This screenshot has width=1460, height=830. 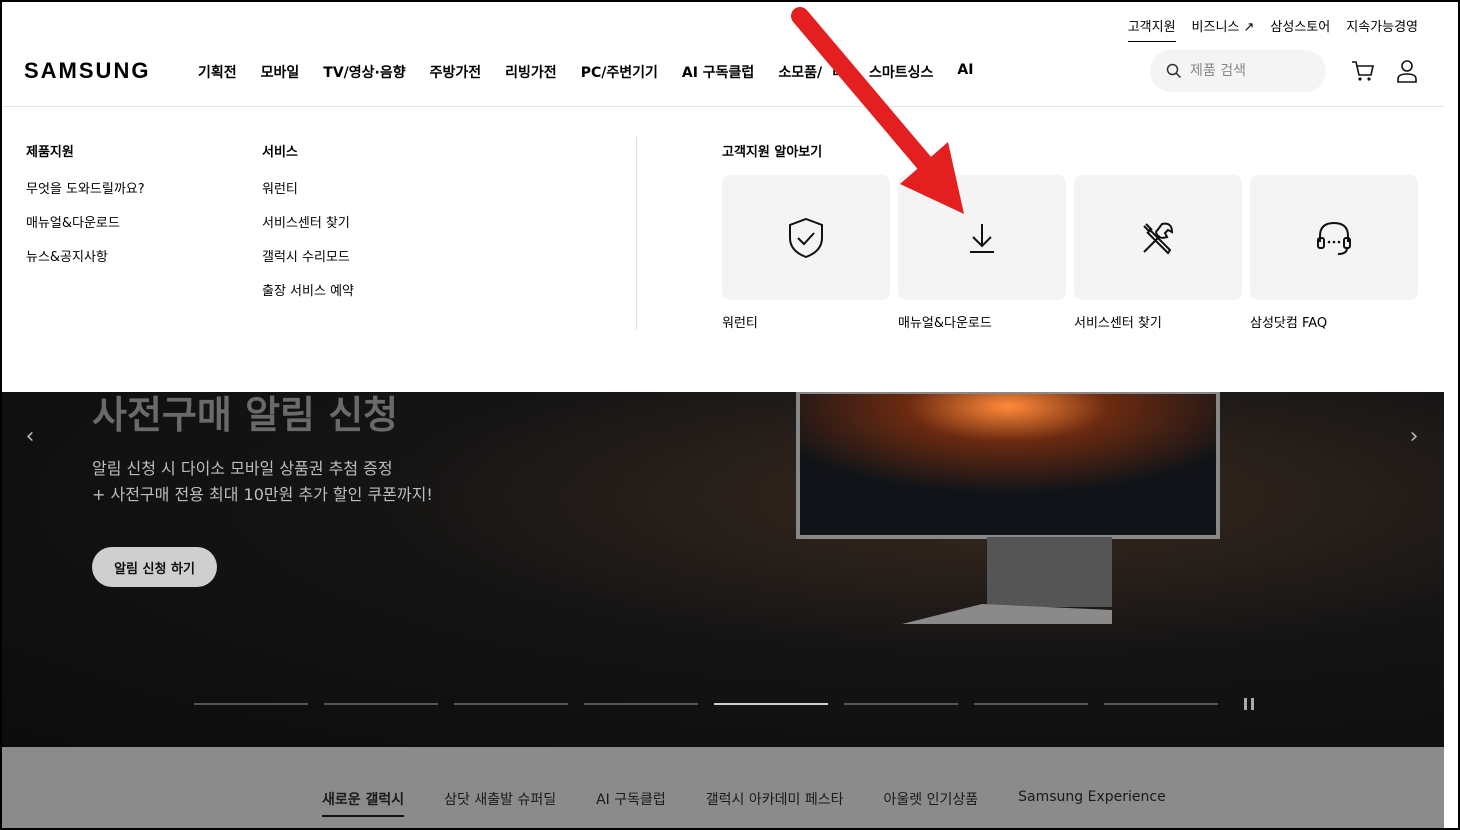 I want to click on utility-nav: 고객지원 비즈니스 ↗ 삼성스토어 지속가능경영, so click(x=1272, y=29).